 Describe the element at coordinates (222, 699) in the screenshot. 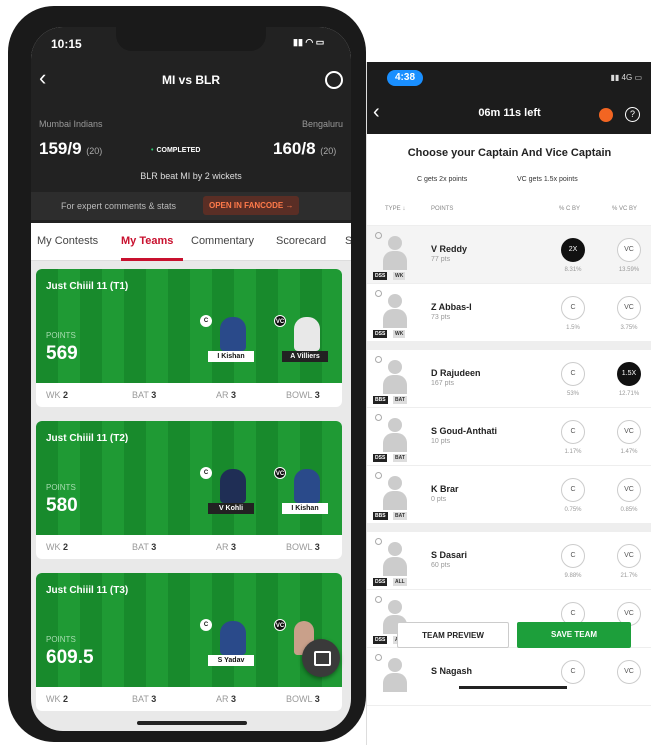

I see `ar-label: AR` at that location.